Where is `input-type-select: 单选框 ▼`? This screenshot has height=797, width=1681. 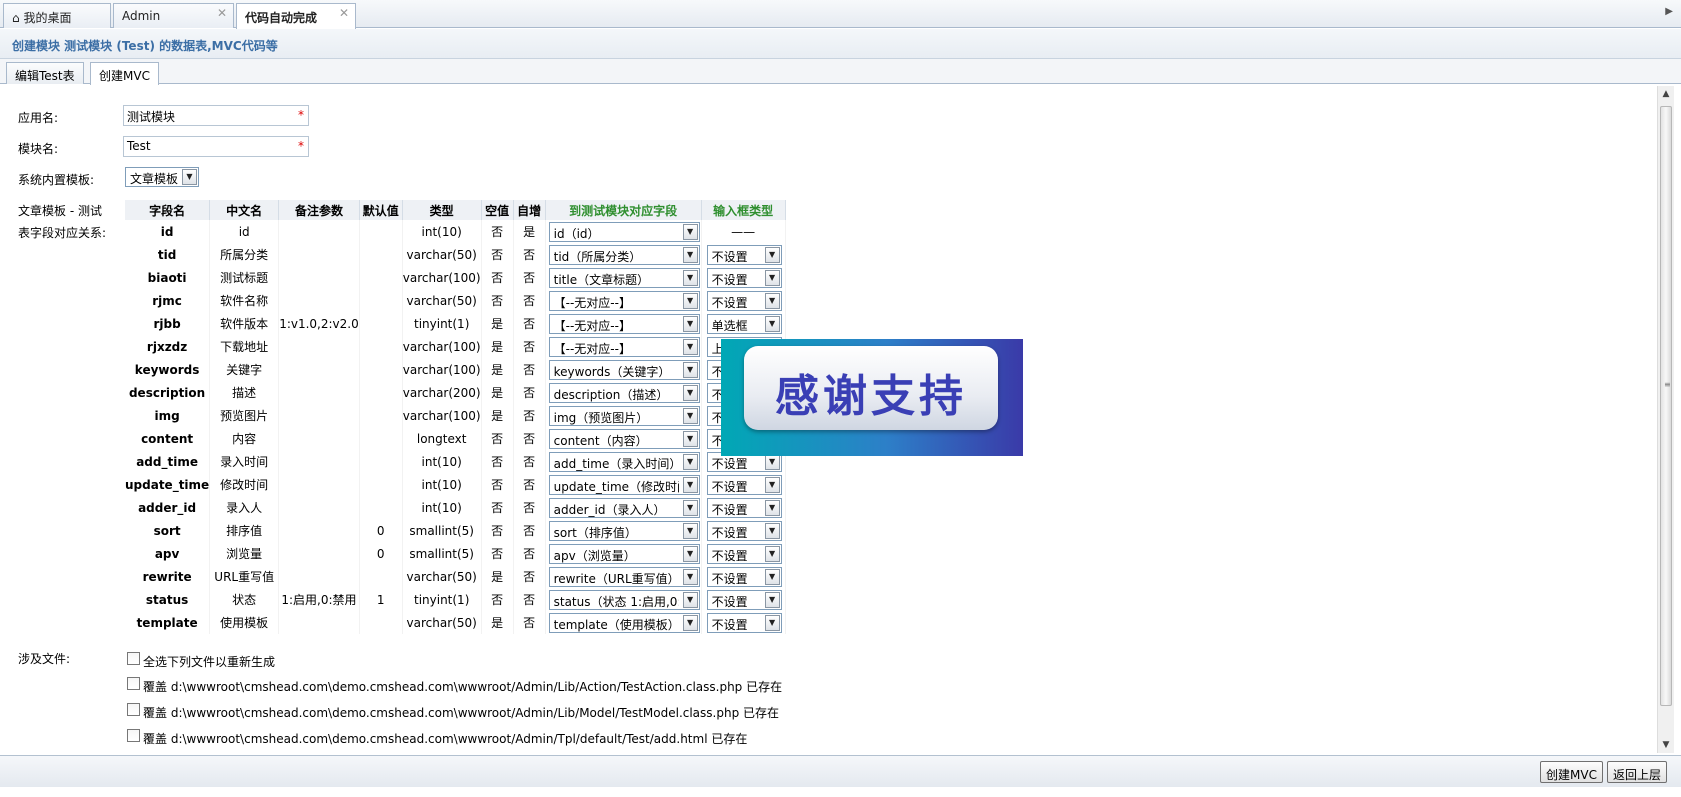
input-type-select: 单选框 ▼ is located at coordinates (744, 323).